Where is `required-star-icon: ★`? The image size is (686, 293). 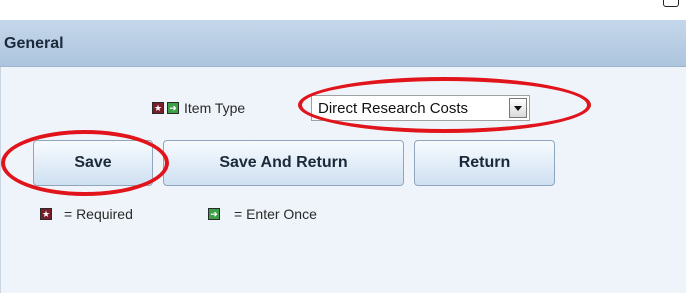 required-star-icon: ★ is located at coordinates (158, 108).